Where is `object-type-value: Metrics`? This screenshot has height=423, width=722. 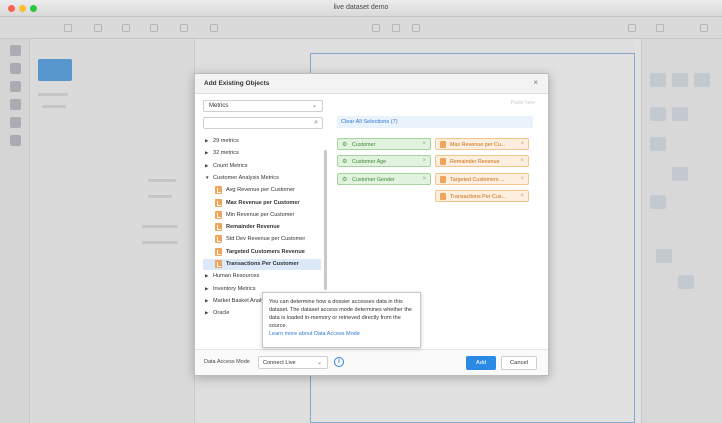
object-type-value: Metrics is located at coordinates (219, 106).